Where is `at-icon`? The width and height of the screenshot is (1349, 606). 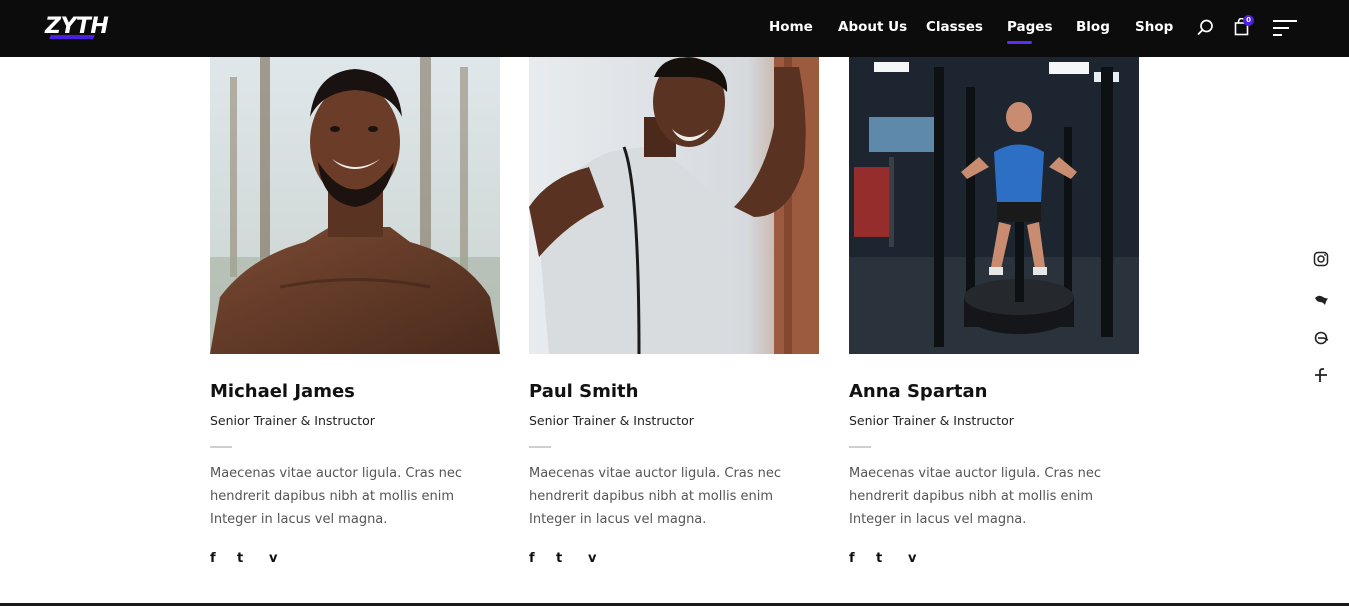
at-icon is located at coordinates (1321, 338).